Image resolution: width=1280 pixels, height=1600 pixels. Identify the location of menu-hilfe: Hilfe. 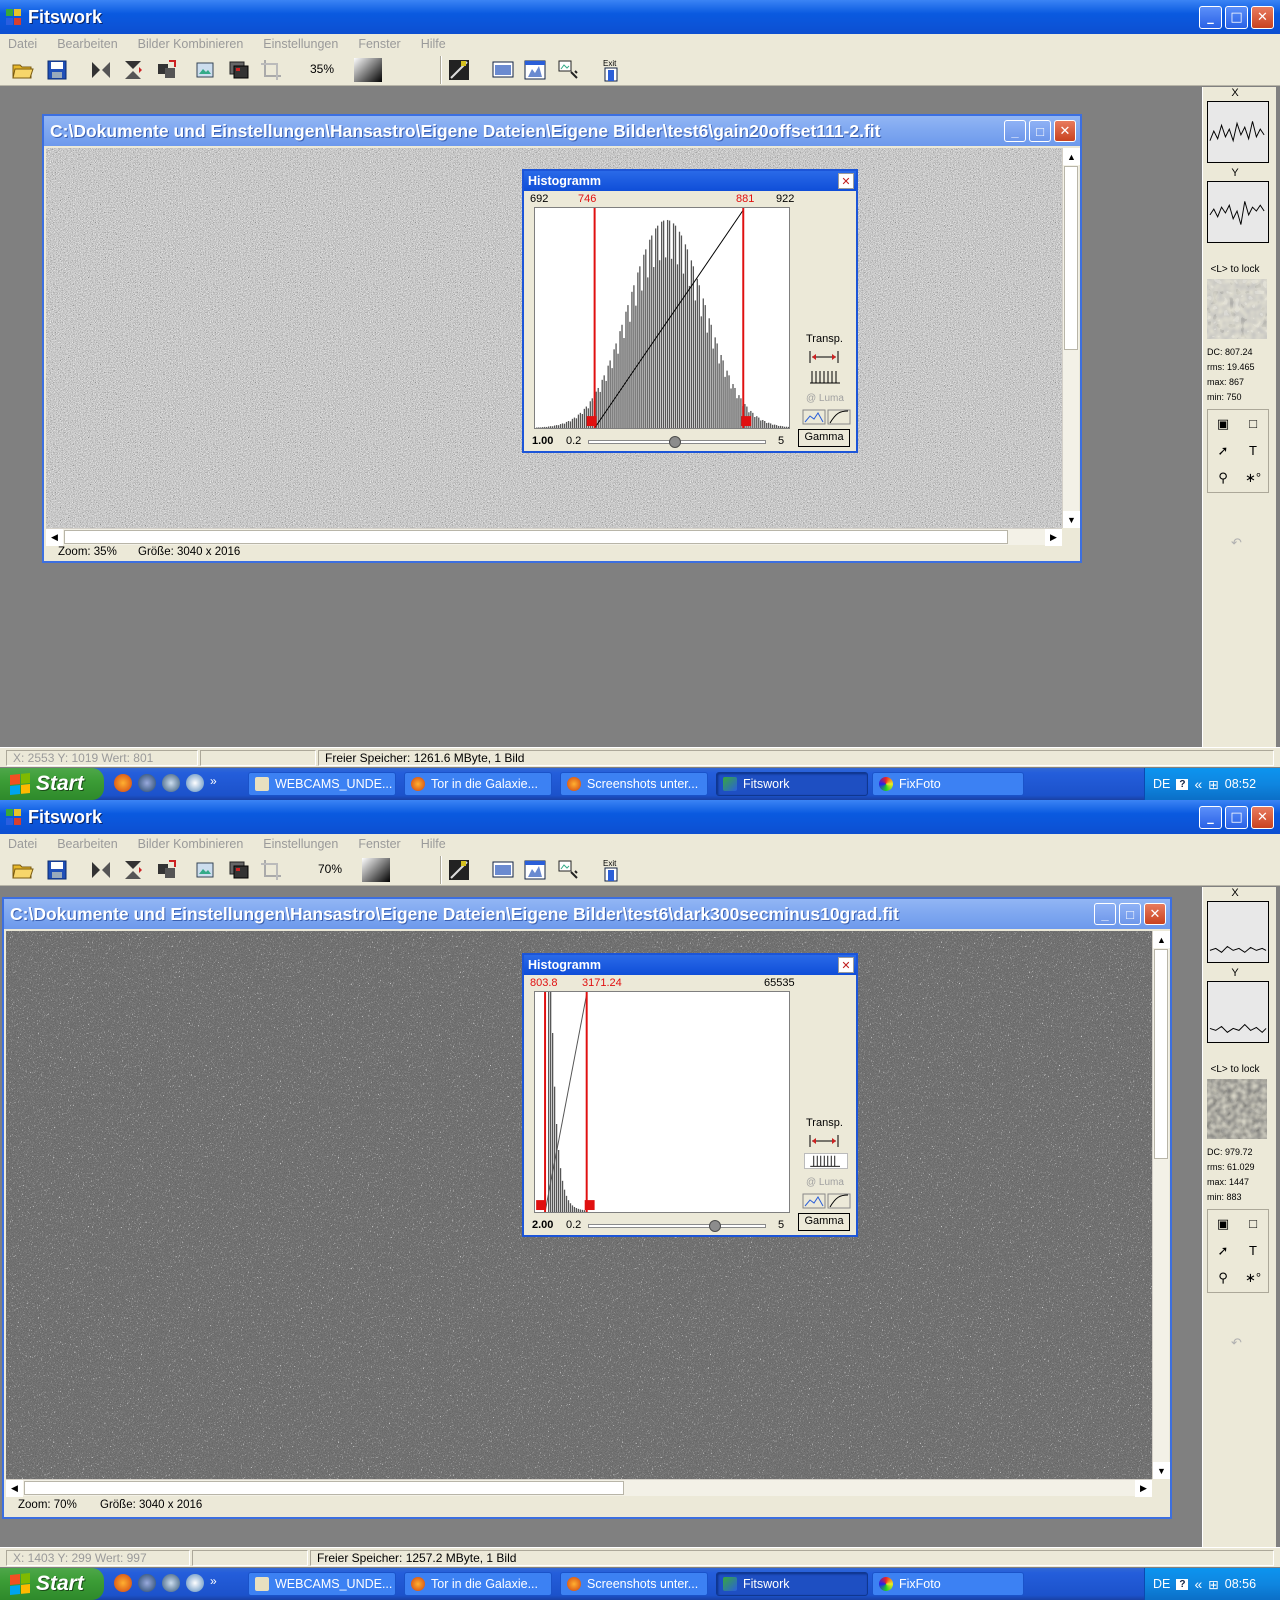
(433, 44).